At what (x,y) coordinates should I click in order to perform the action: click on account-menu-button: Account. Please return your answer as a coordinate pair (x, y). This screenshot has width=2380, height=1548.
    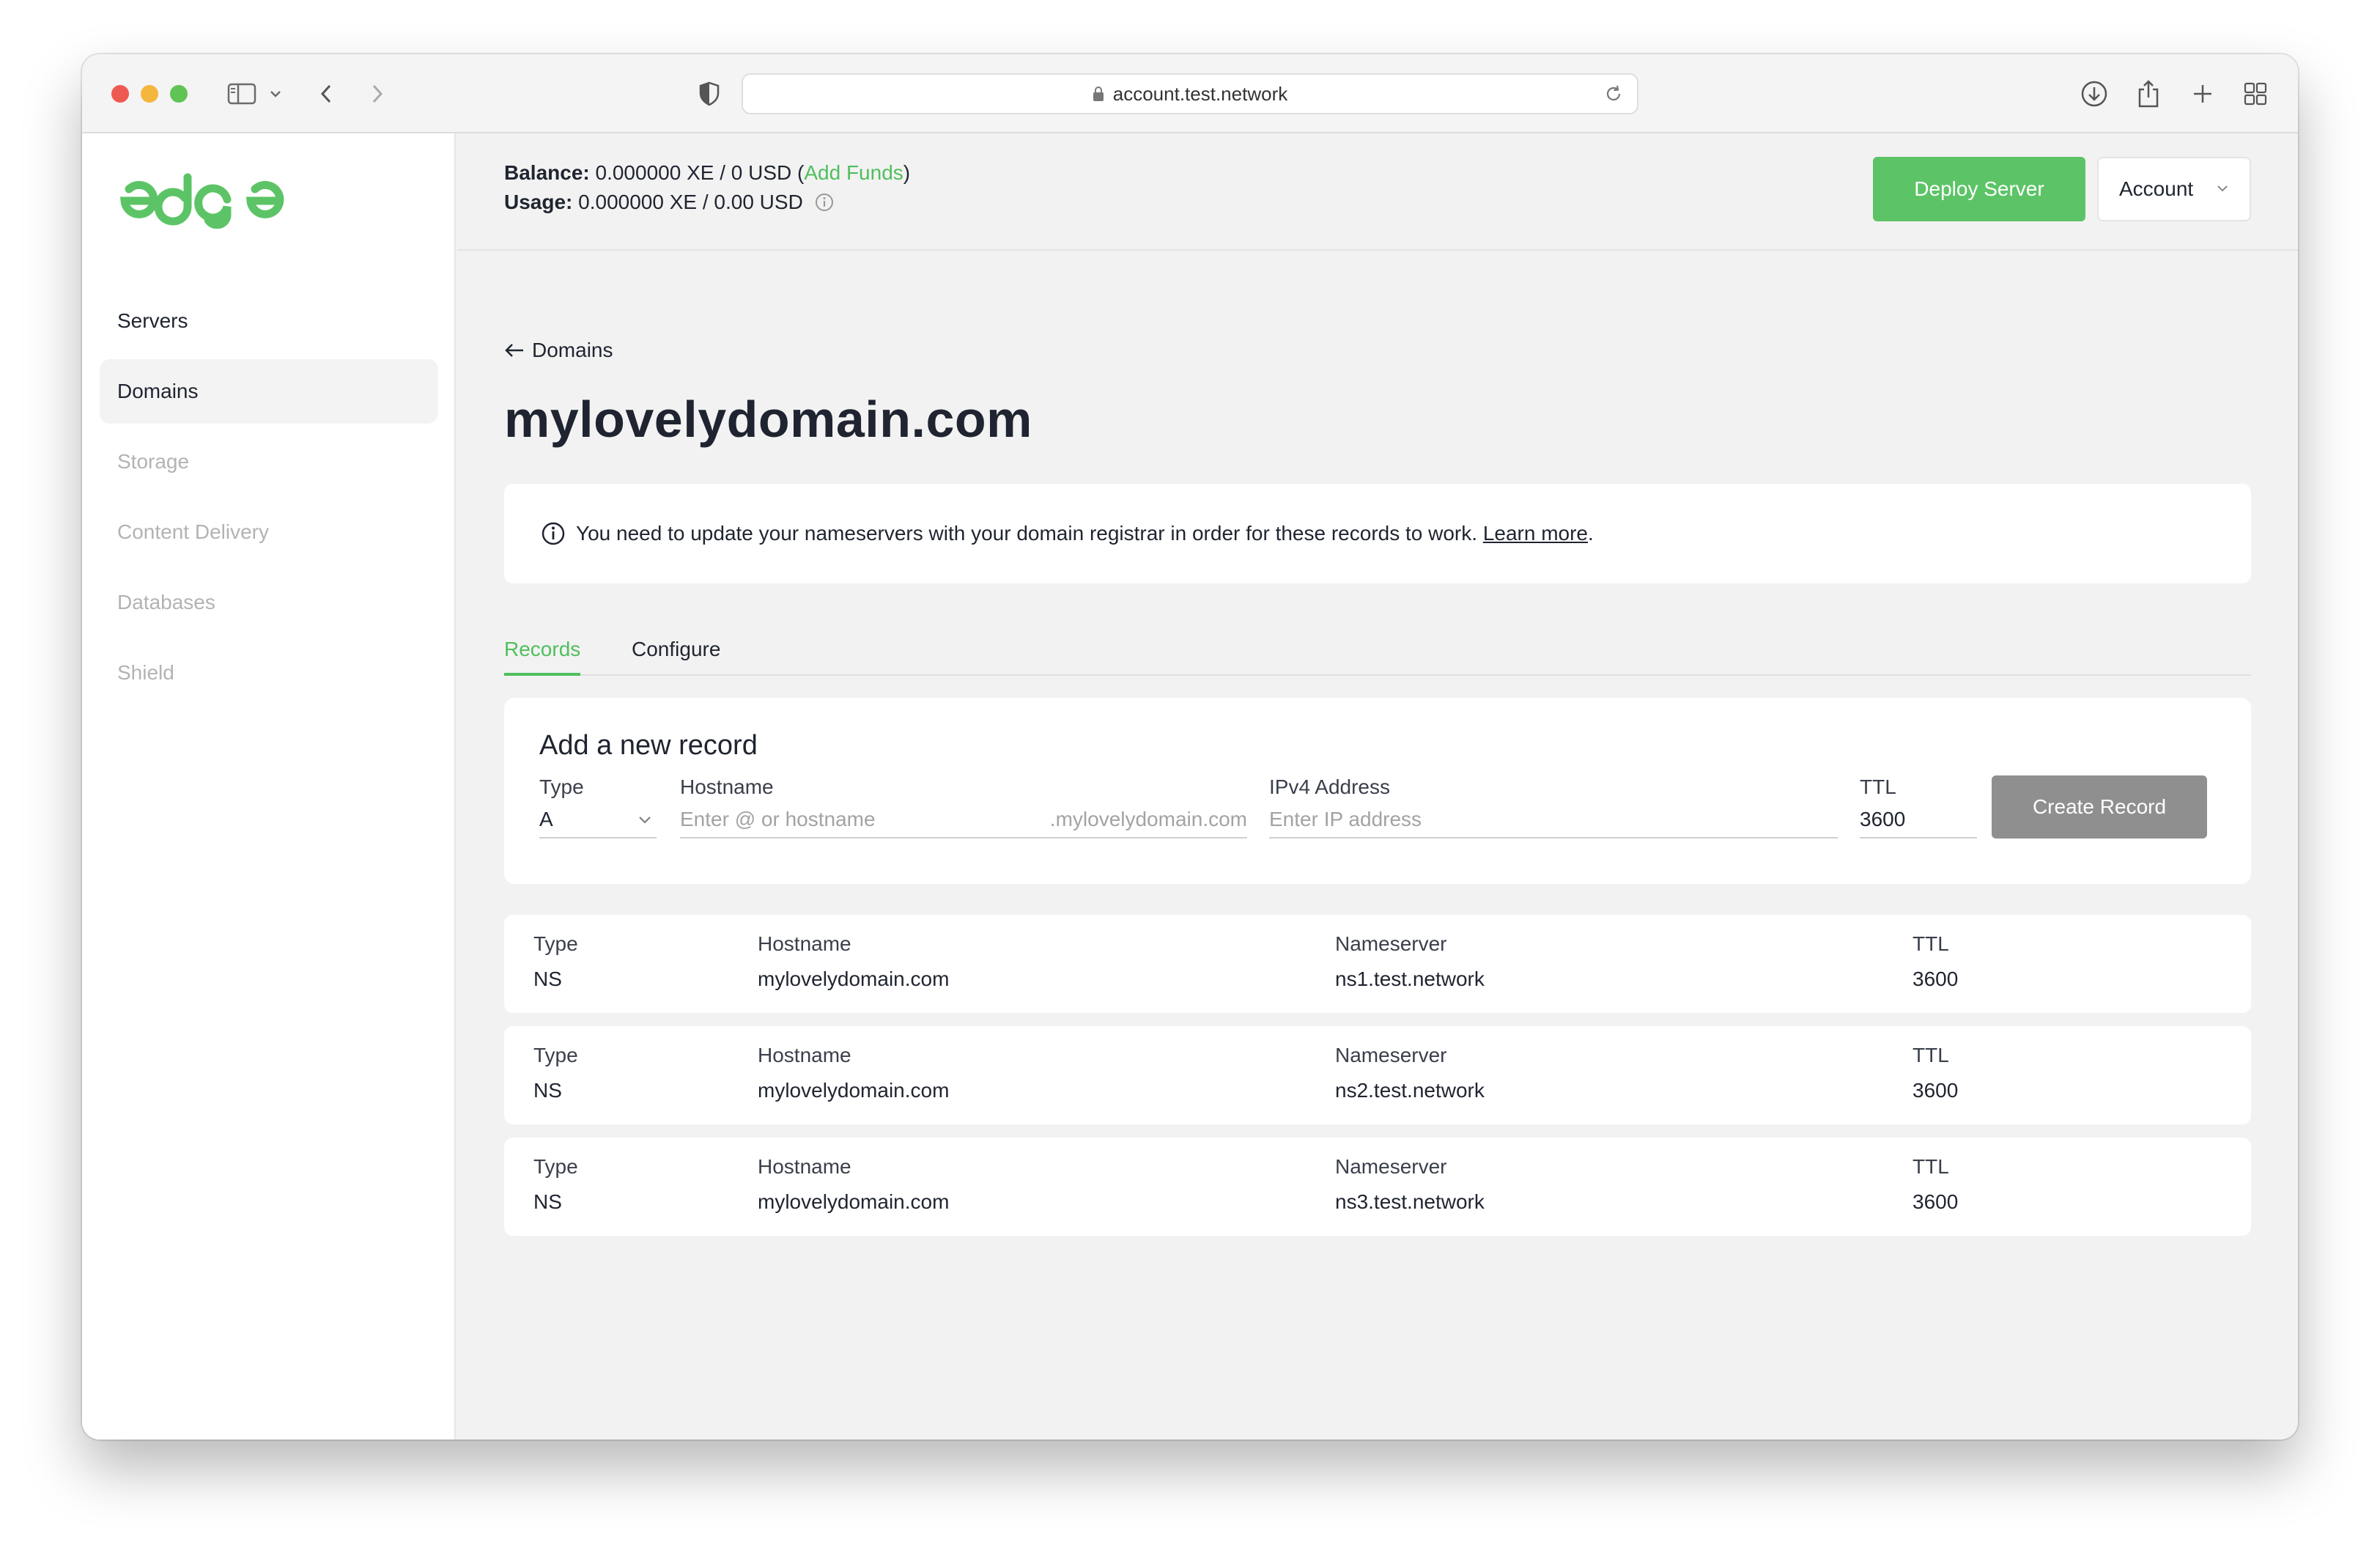
    Looking at the image, I should click on (2174, 189).